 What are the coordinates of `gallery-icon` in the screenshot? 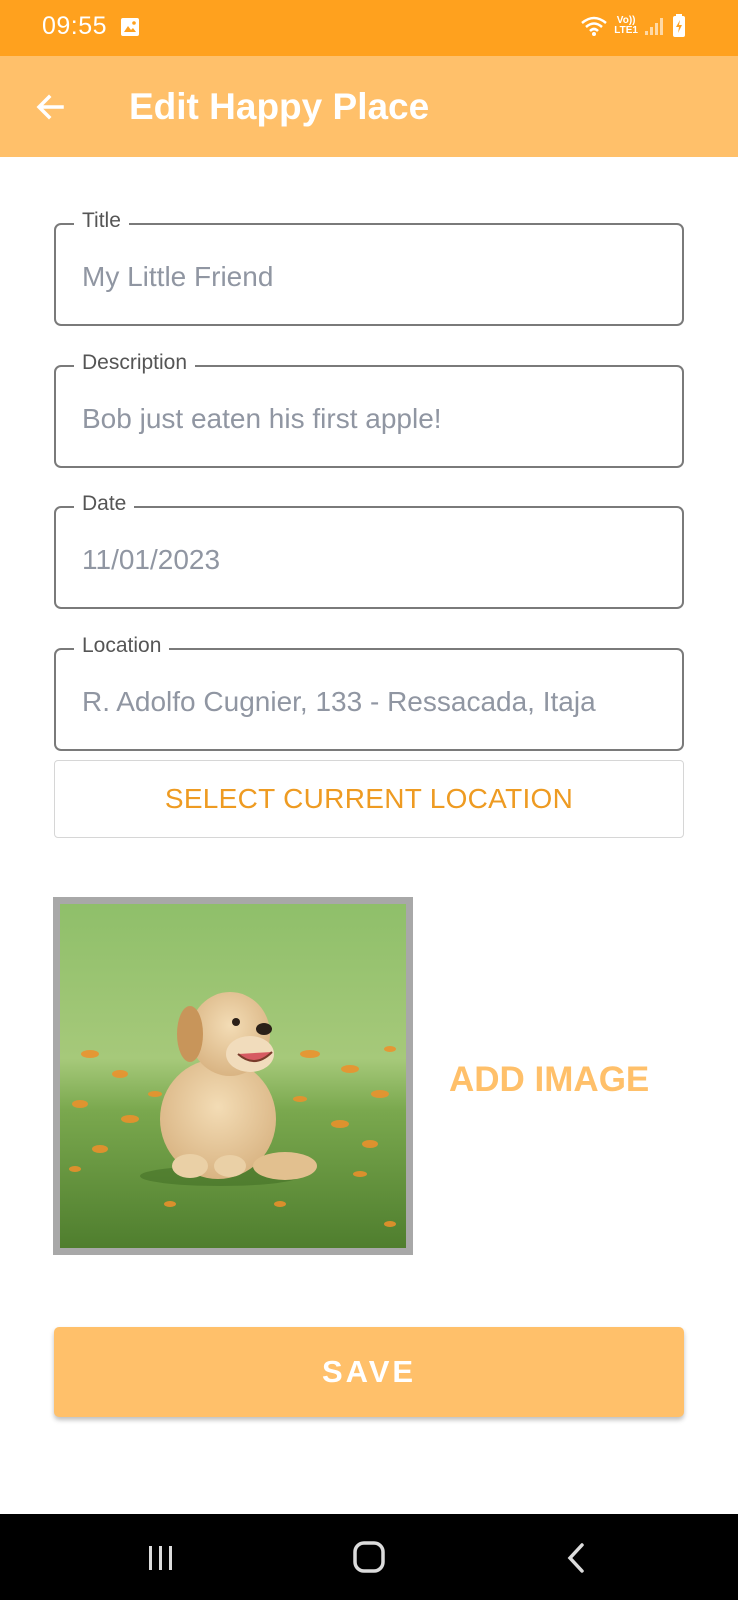 It's located at (130, 27).